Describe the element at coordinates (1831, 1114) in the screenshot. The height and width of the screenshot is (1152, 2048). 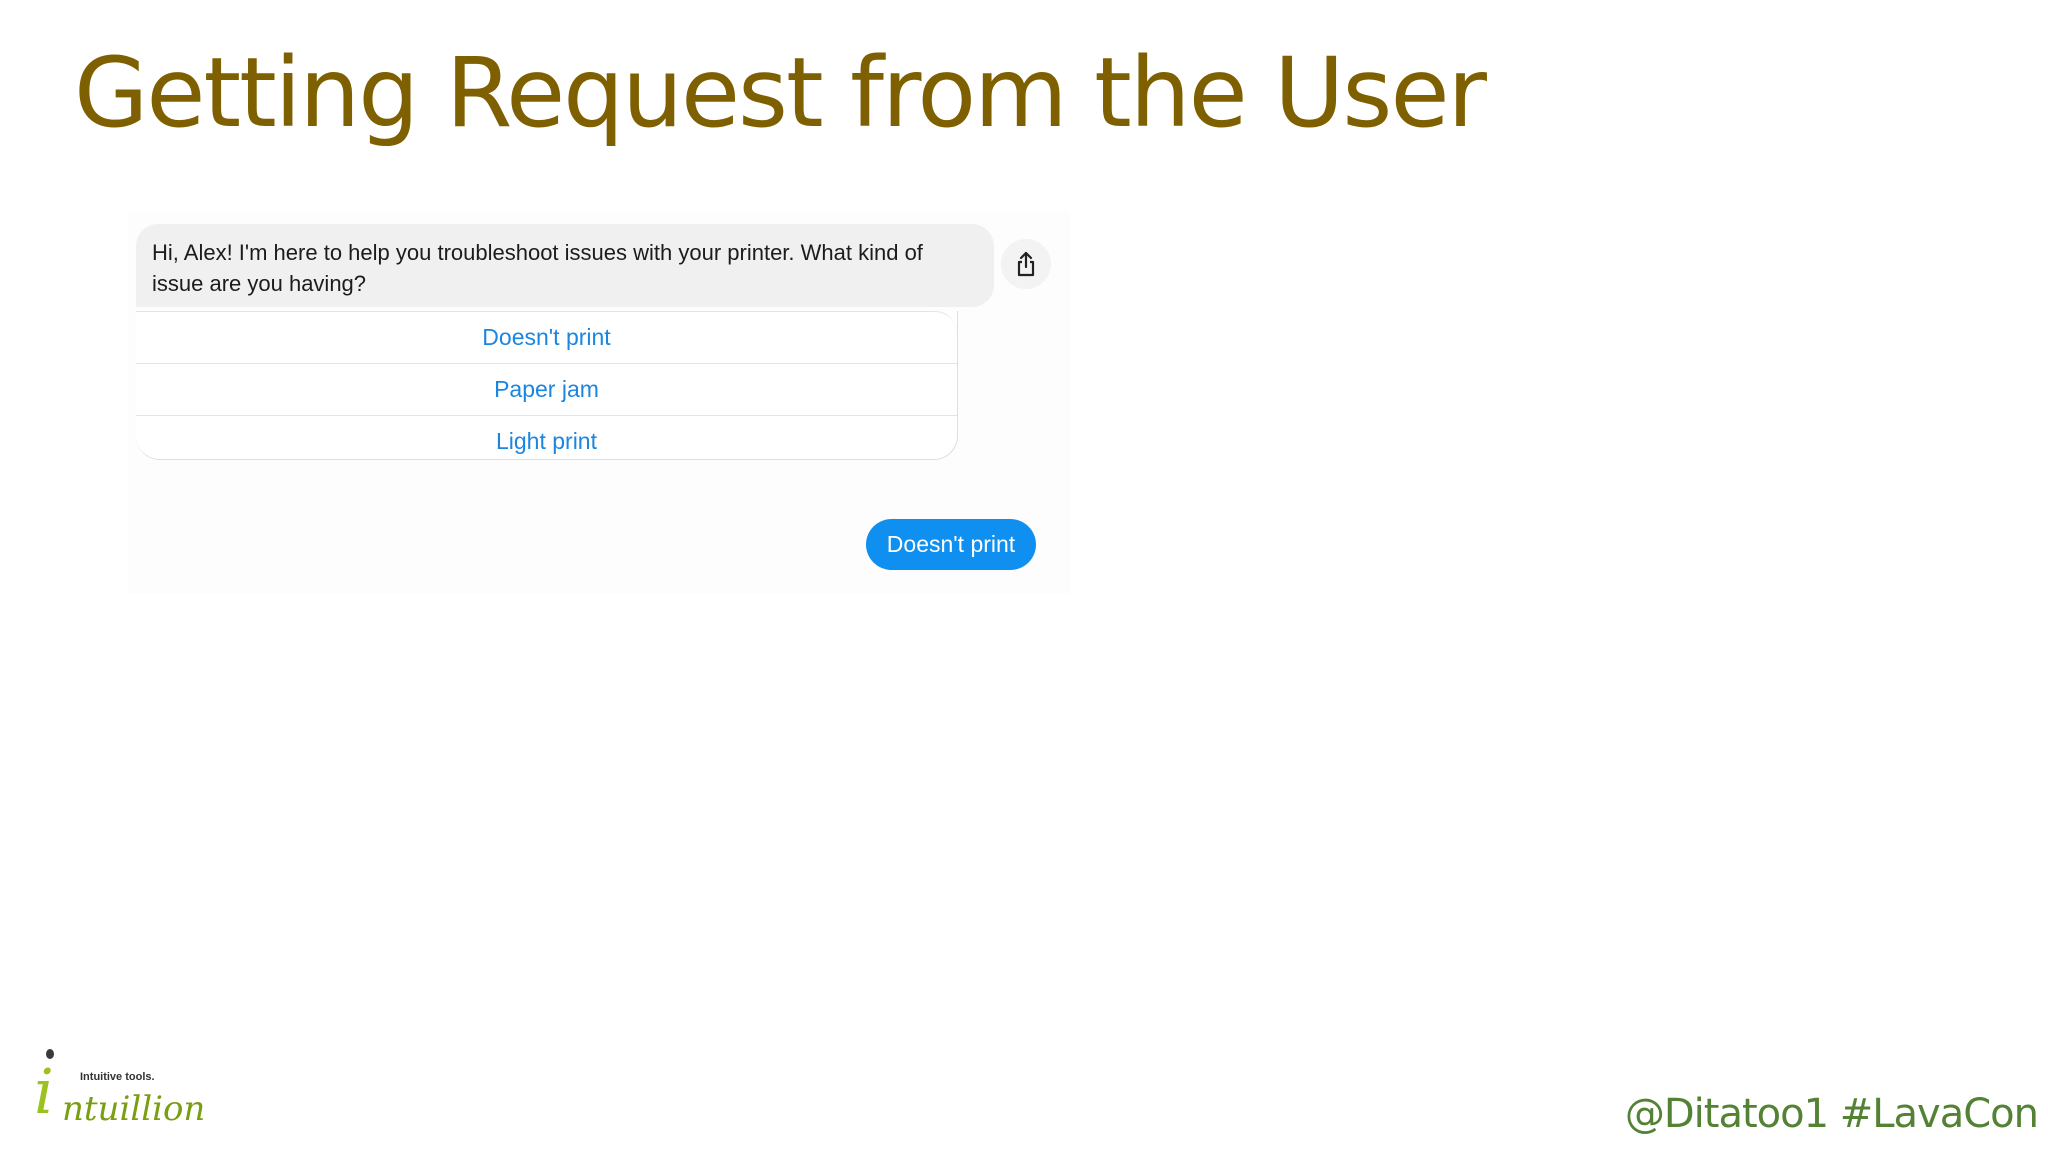
I see `footer-handle: @Ditatoo1 #LavaCon` at that location.